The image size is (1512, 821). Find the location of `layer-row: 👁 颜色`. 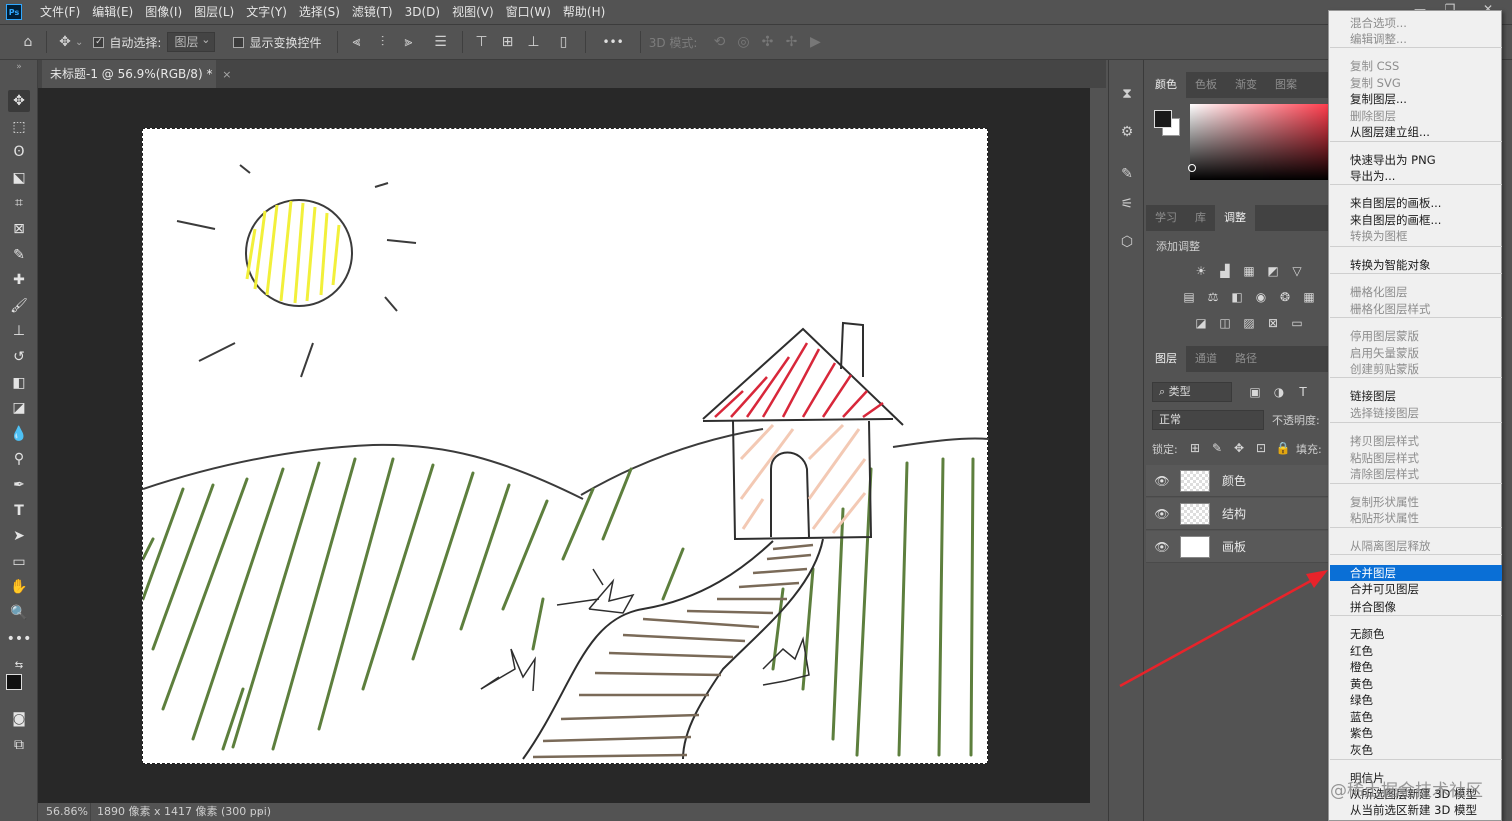

layer-row: 👁 颜色 is located at coordinates (1237, 481).